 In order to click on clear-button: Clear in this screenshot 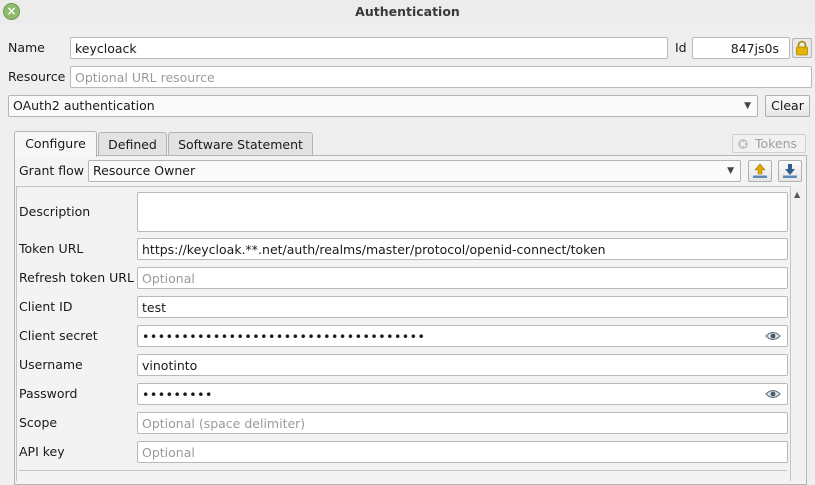, I will do `click(787, 106)`.